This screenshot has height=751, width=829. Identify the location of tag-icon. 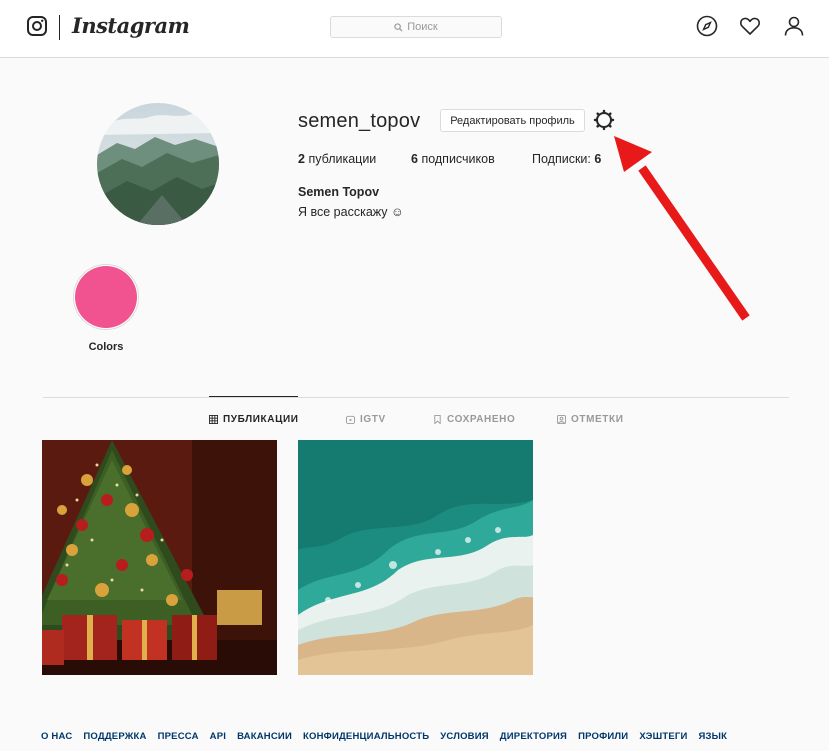
(561, 419).